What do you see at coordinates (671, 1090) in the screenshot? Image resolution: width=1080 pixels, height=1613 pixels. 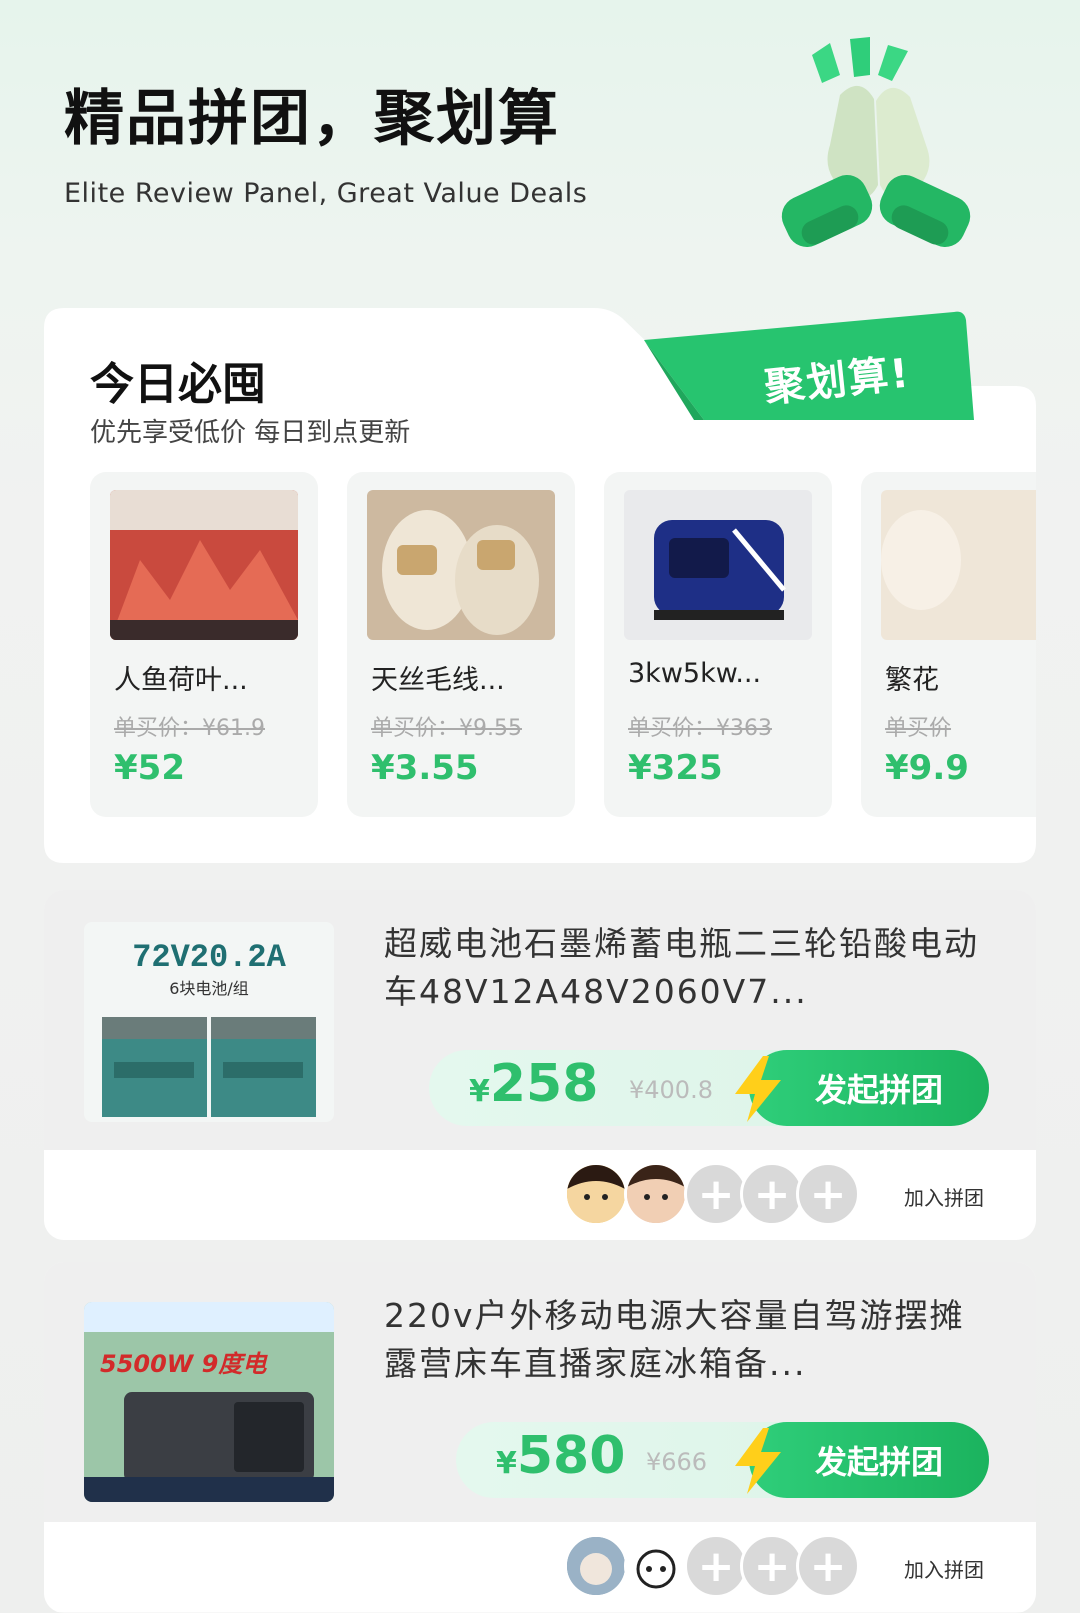 I see `original-price: ¥400.8` at bounding box center [671, 1090].